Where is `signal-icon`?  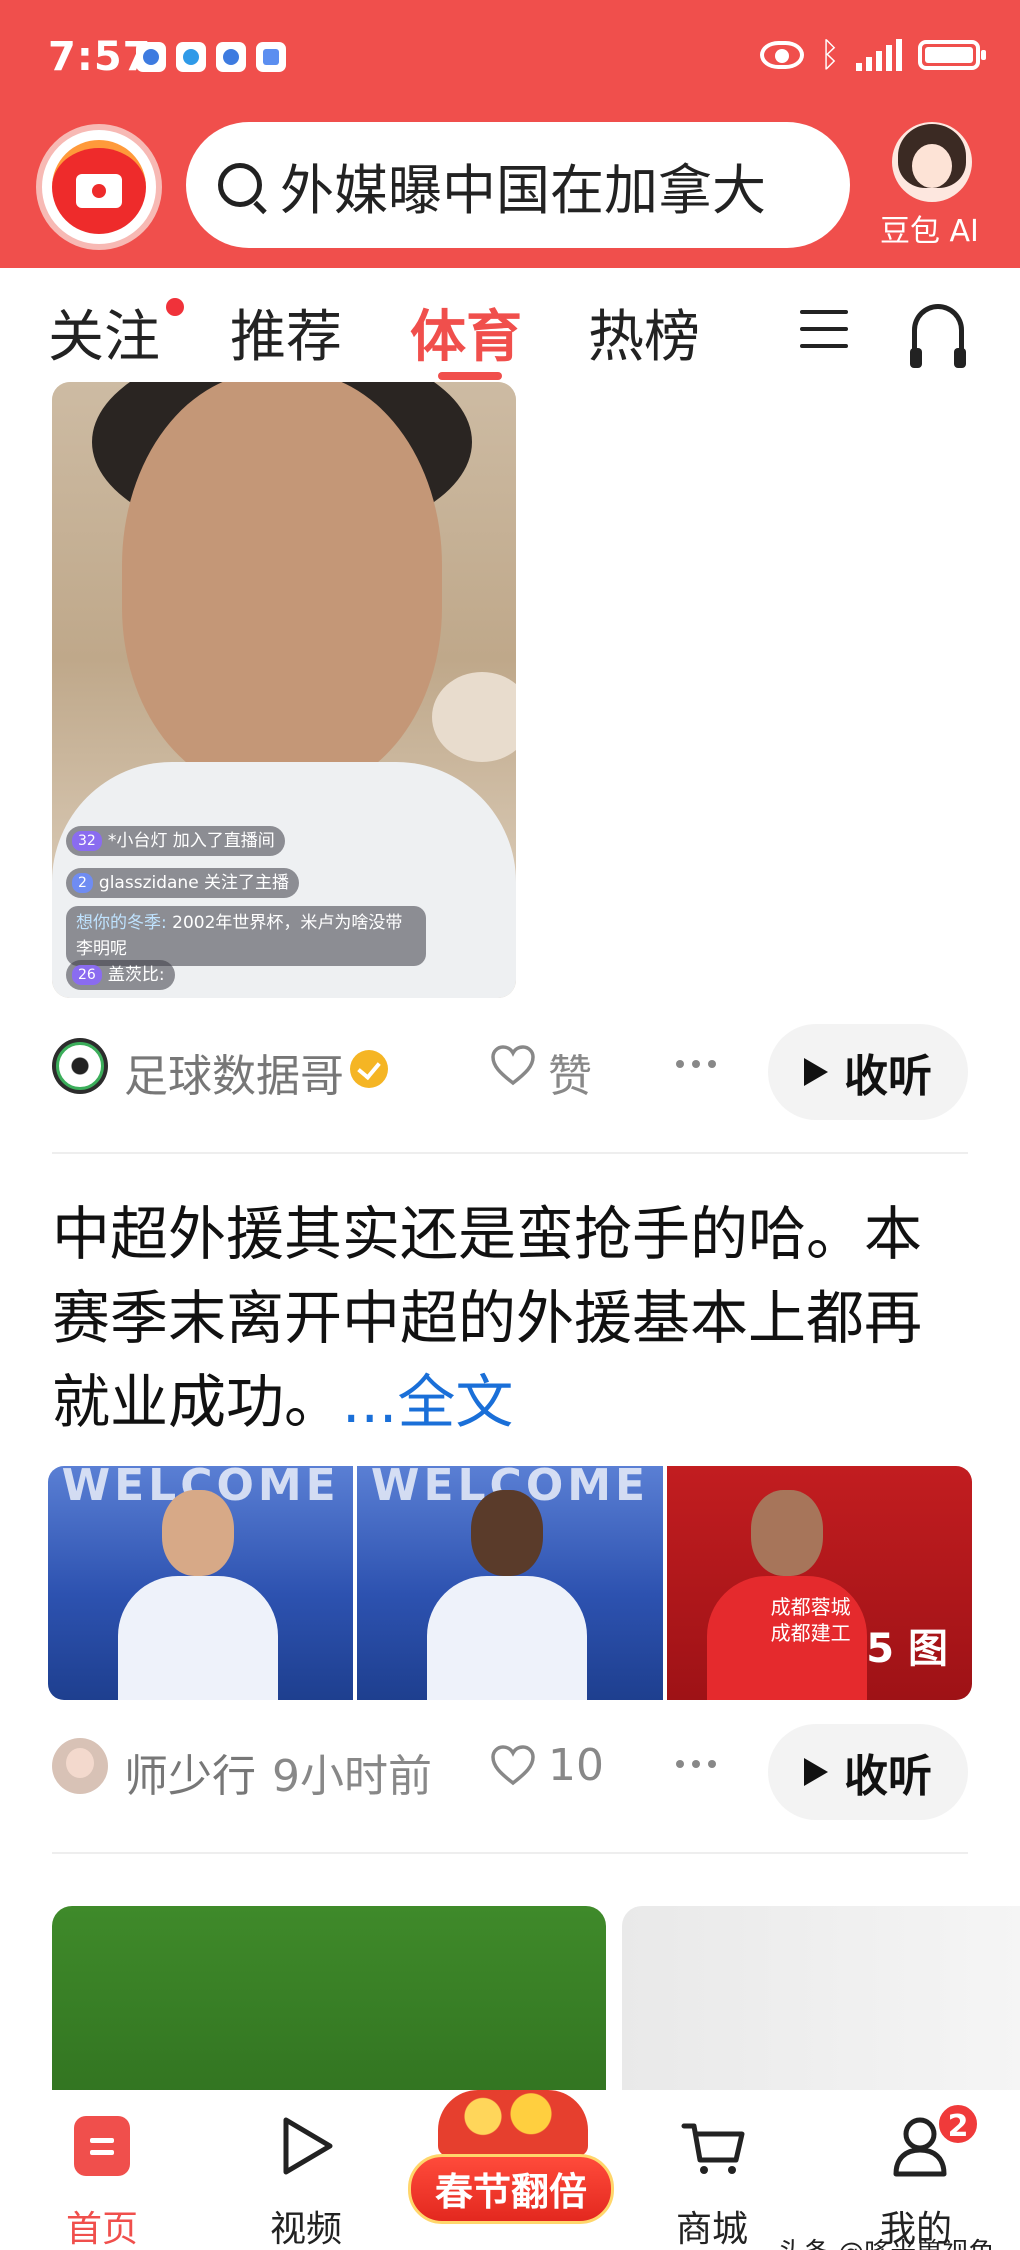 signal-icon is located at coordinates (879, 55).